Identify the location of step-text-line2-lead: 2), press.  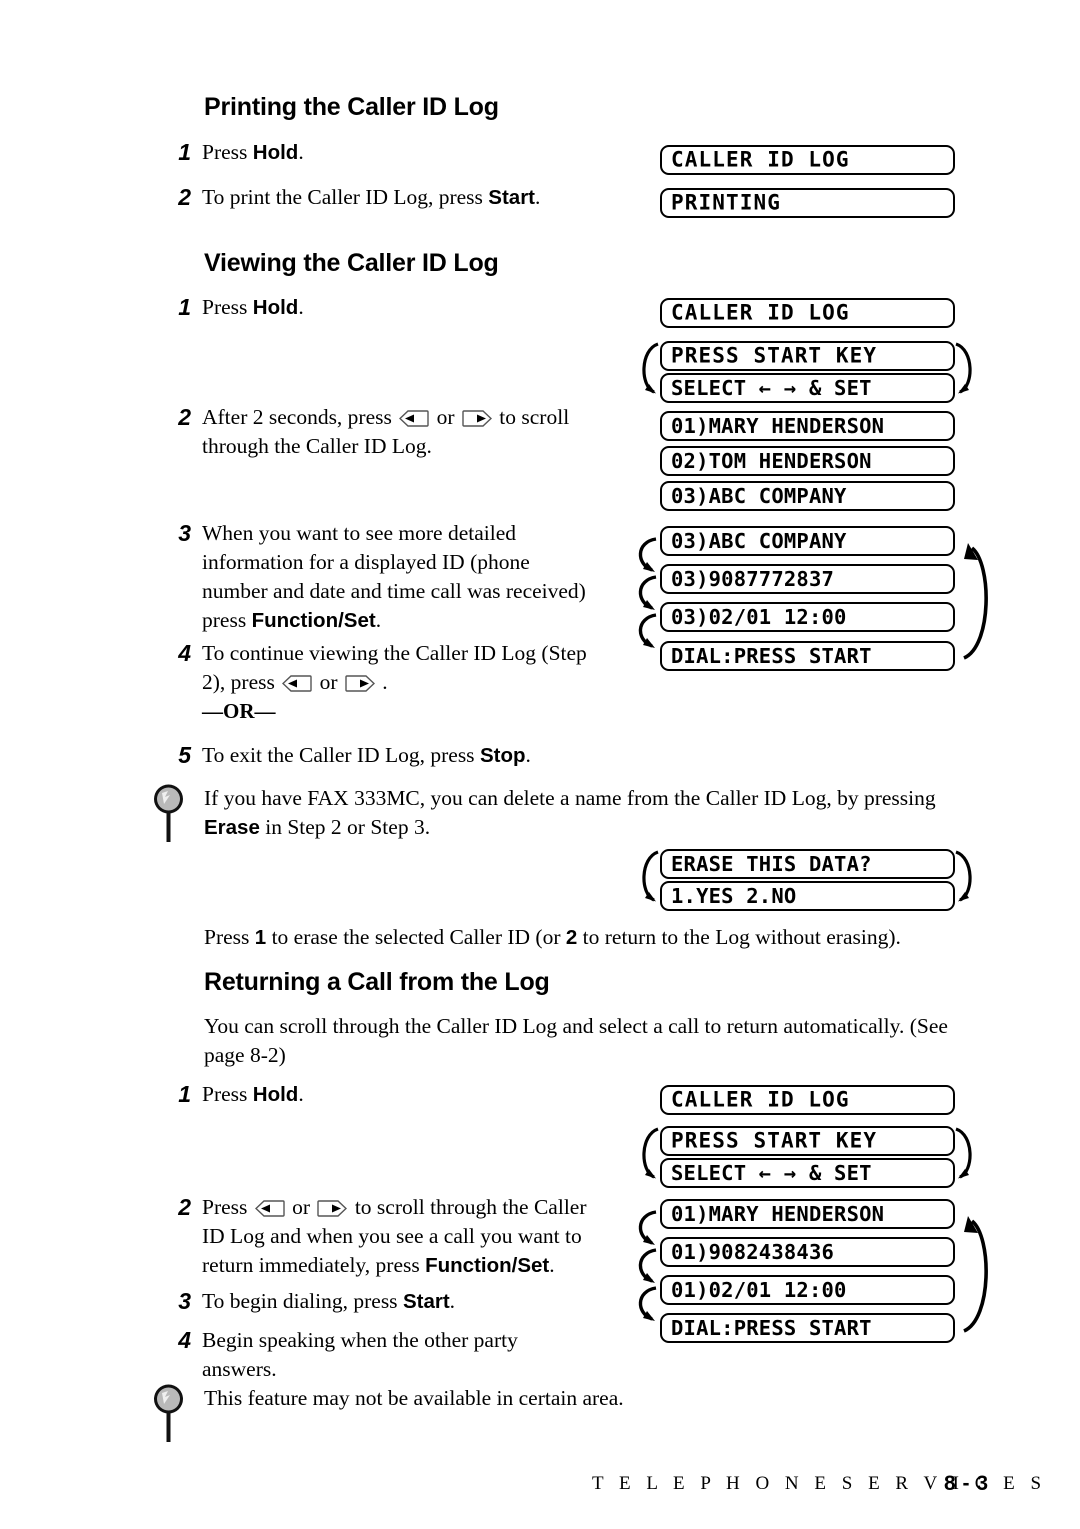
(241, 682).